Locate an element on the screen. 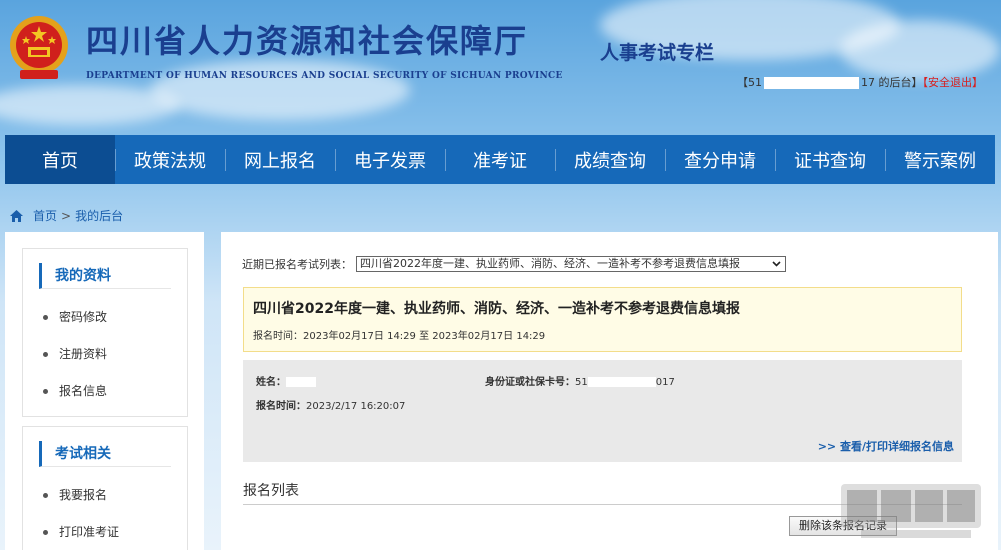 Image resolution: width=1001 pixels, height=550 pixels. nav-policy: 政策法规 is located at coordinates (170, 159).